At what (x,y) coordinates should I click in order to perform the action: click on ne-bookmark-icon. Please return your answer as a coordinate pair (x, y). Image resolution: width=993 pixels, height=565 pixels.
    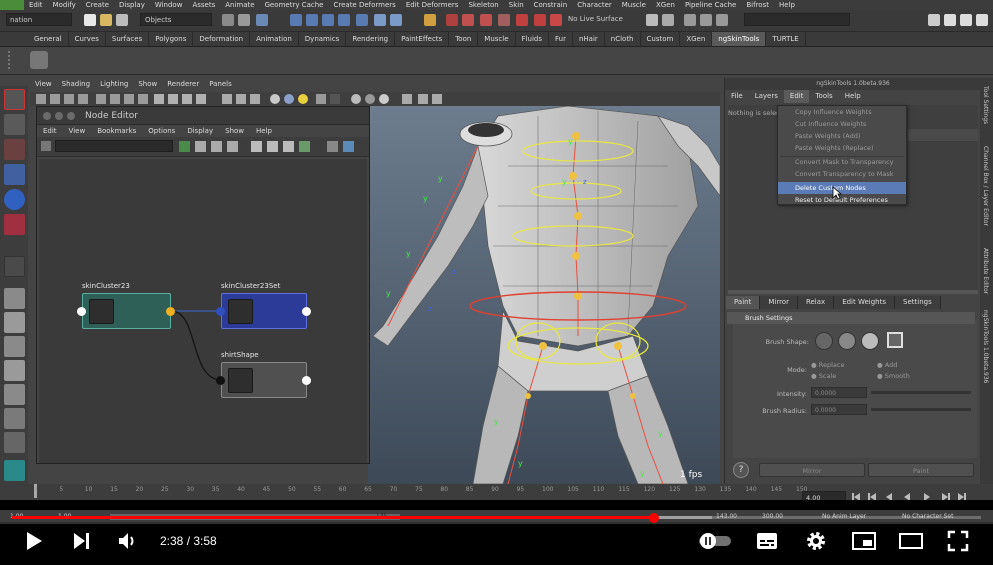
    Looking at the image, I should click on (348, 146).